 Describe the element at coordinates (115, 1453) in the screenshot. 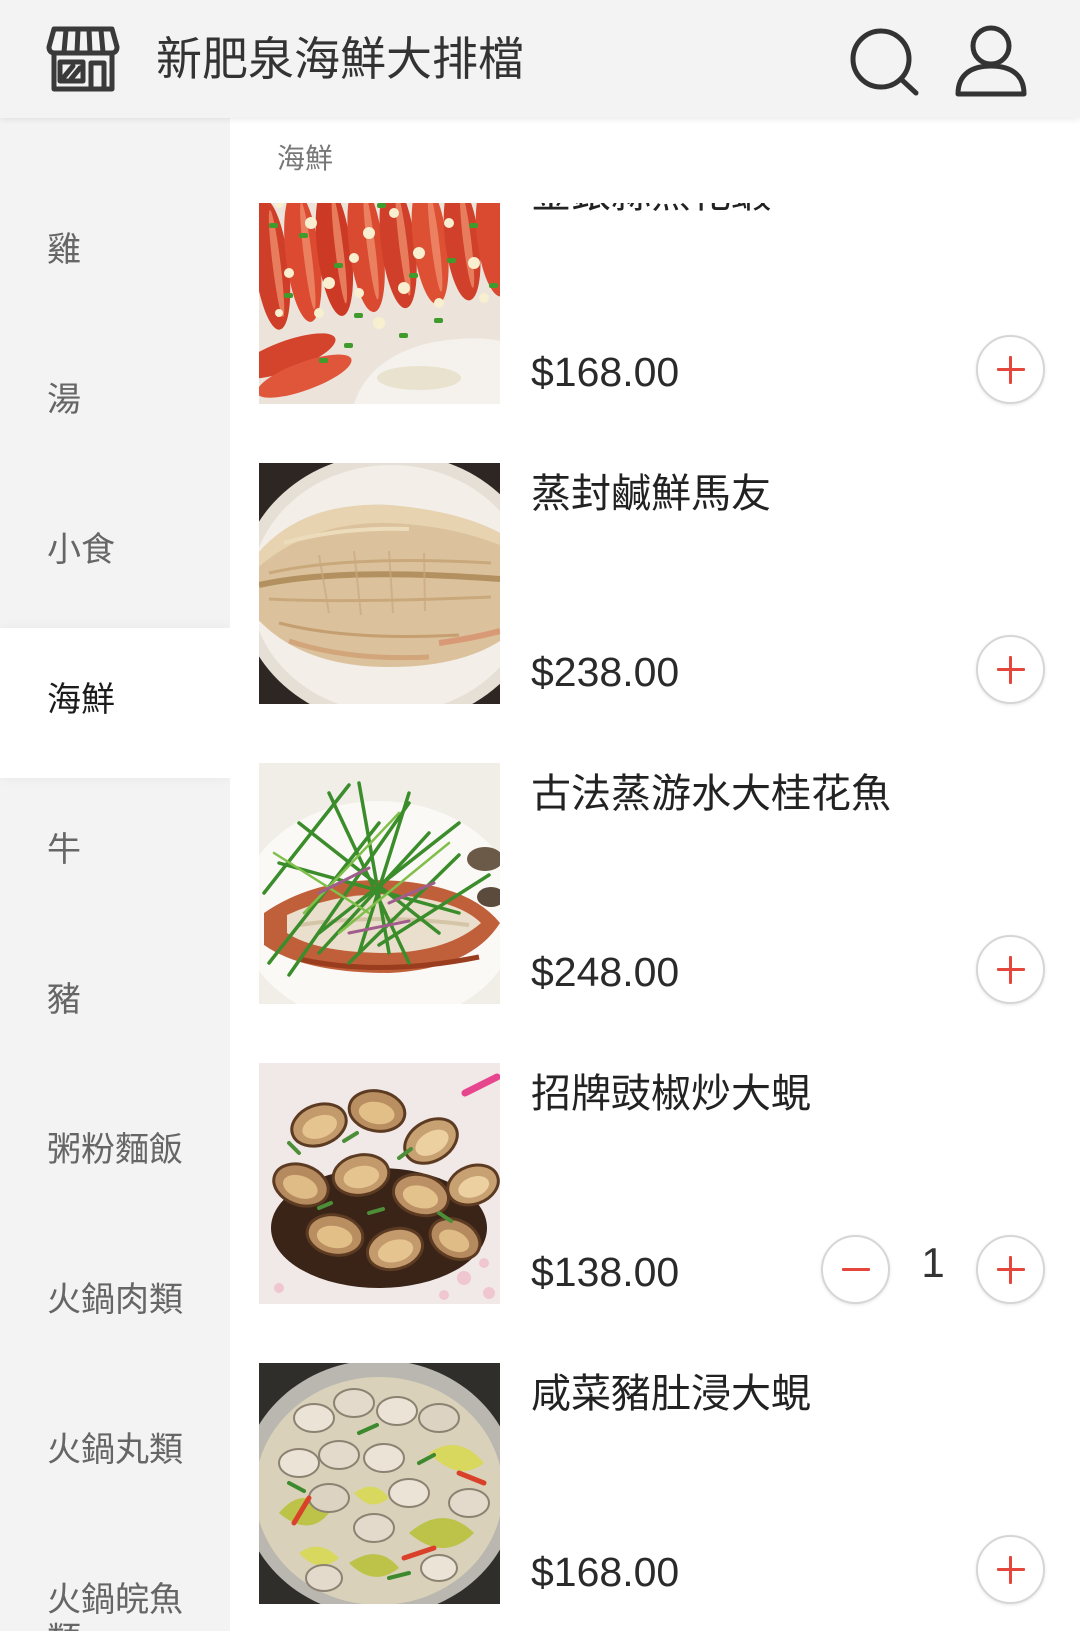

I see `sidebar-item-hotpot-balls: 火鍋丸類` at that location.